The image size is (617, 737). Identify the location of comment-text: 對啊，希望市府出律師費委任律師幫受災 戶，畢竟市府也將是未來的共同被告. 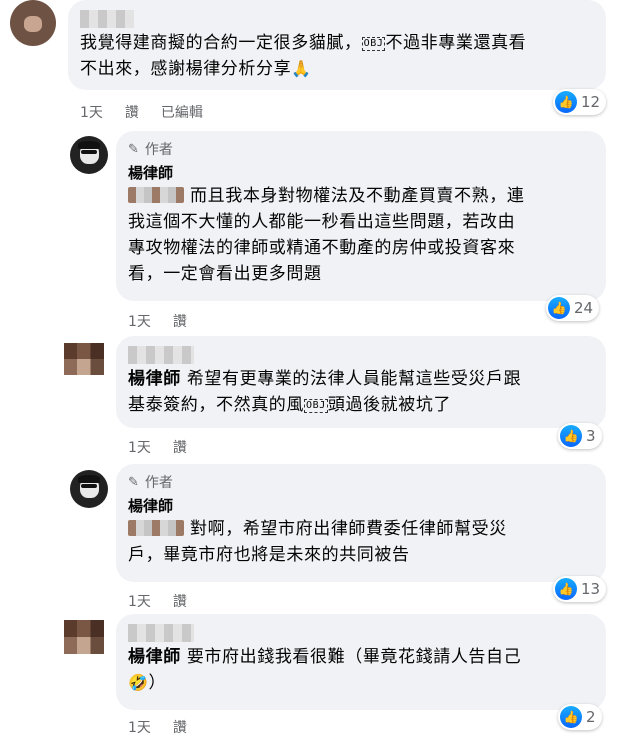
(317, 542).